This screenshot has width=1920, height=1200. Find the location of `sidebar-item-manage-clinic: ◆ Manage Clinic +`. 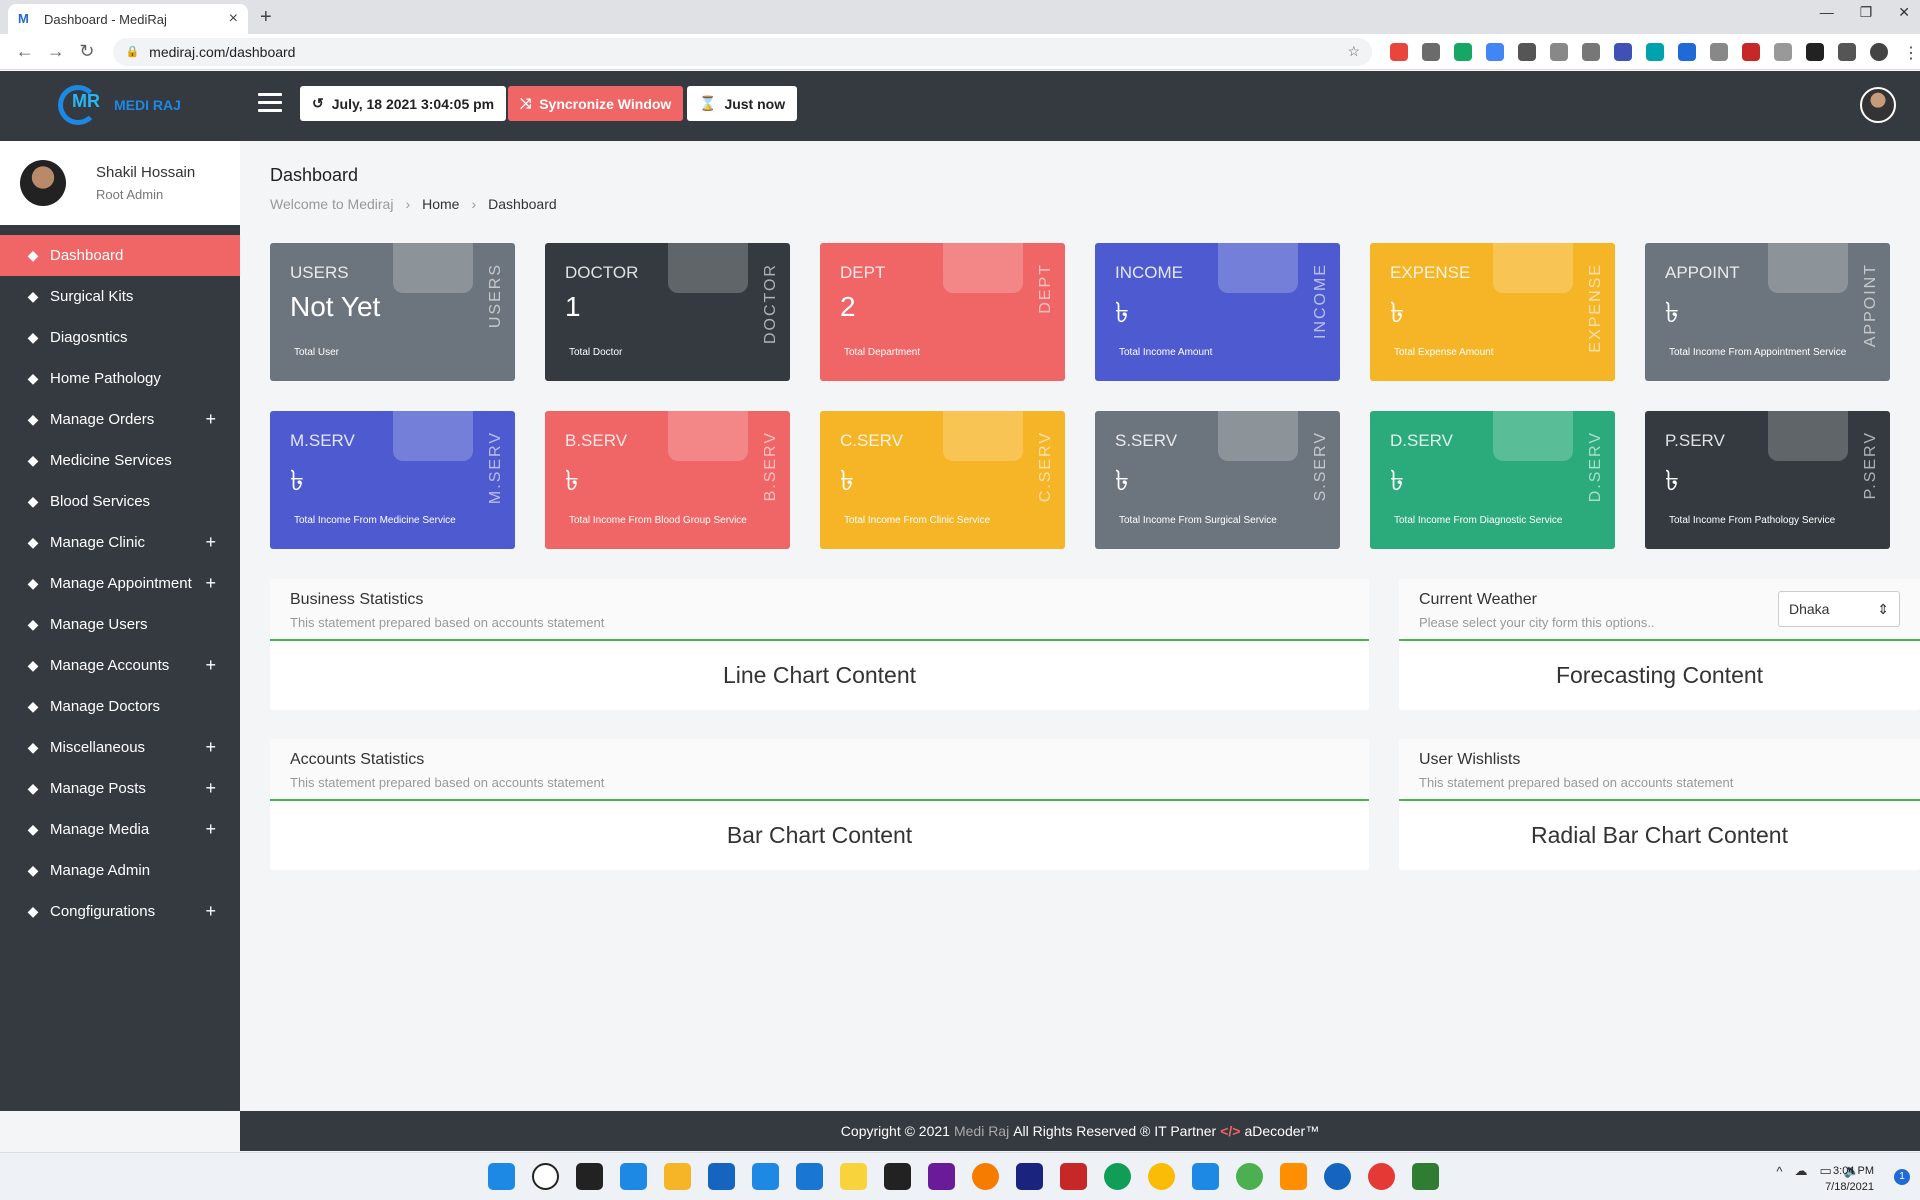

sidebar-item-manage-clinic: ◆ Manage Clinic + is located at coordinates (120, 542).